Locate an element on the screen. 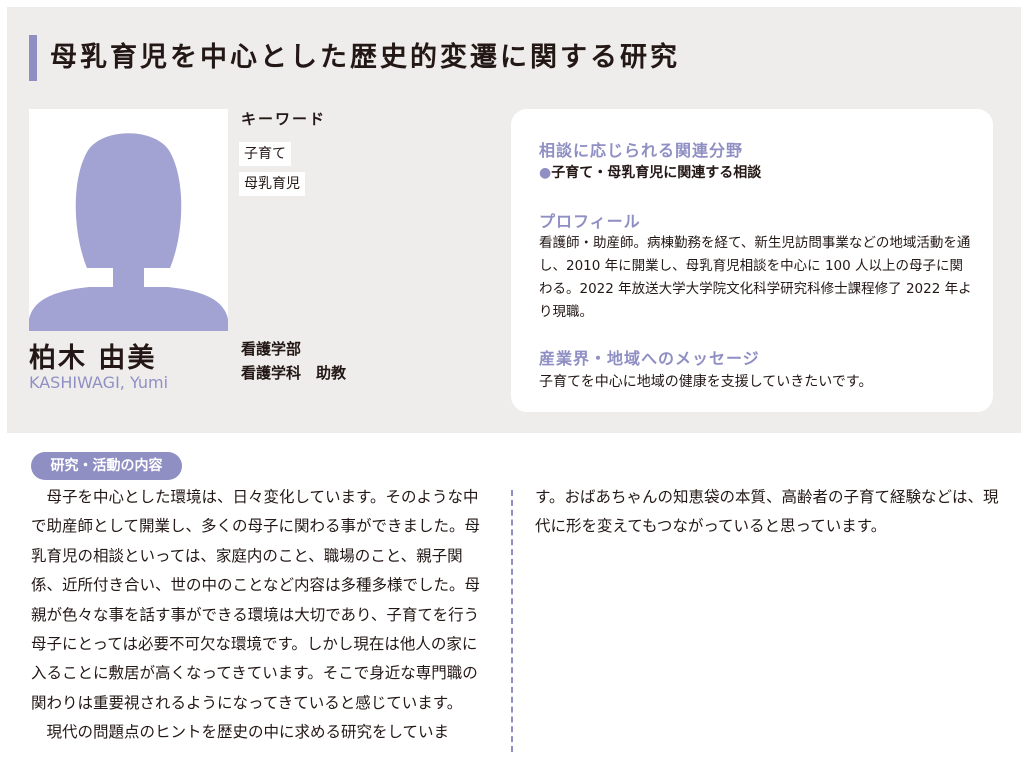  fields-heading: 相談に応じられる関連分野 is located at coordinates (641, 150).